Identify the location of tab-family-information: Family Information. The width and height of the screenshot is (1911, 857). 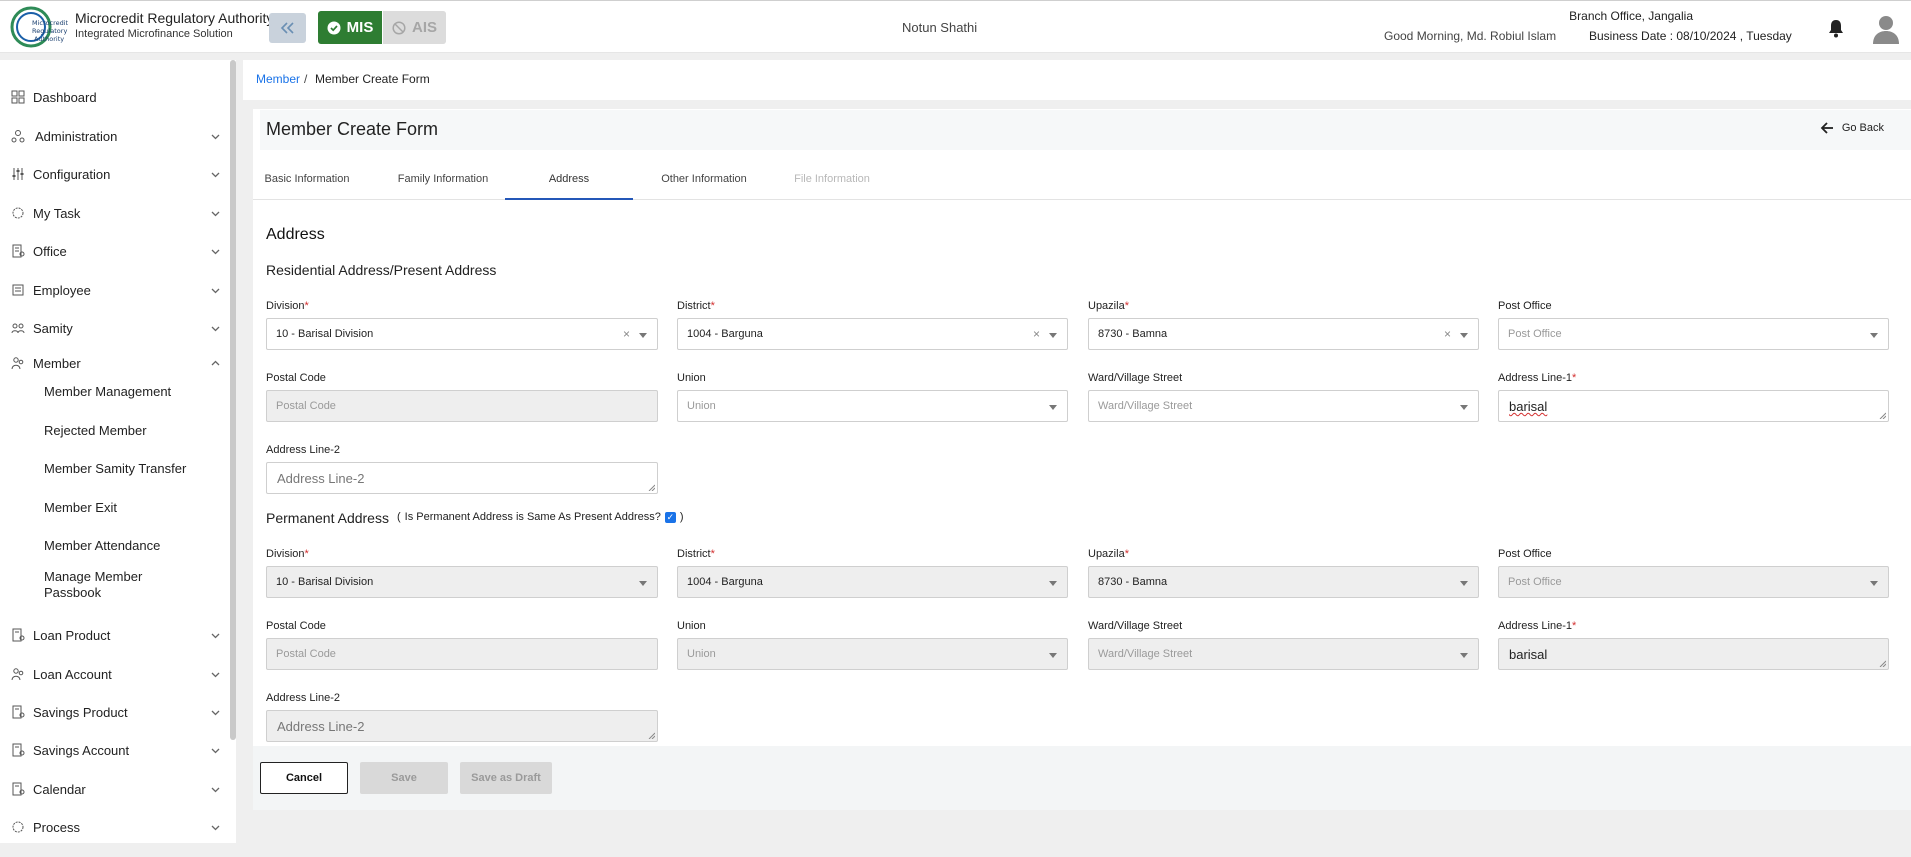
(443, 179).